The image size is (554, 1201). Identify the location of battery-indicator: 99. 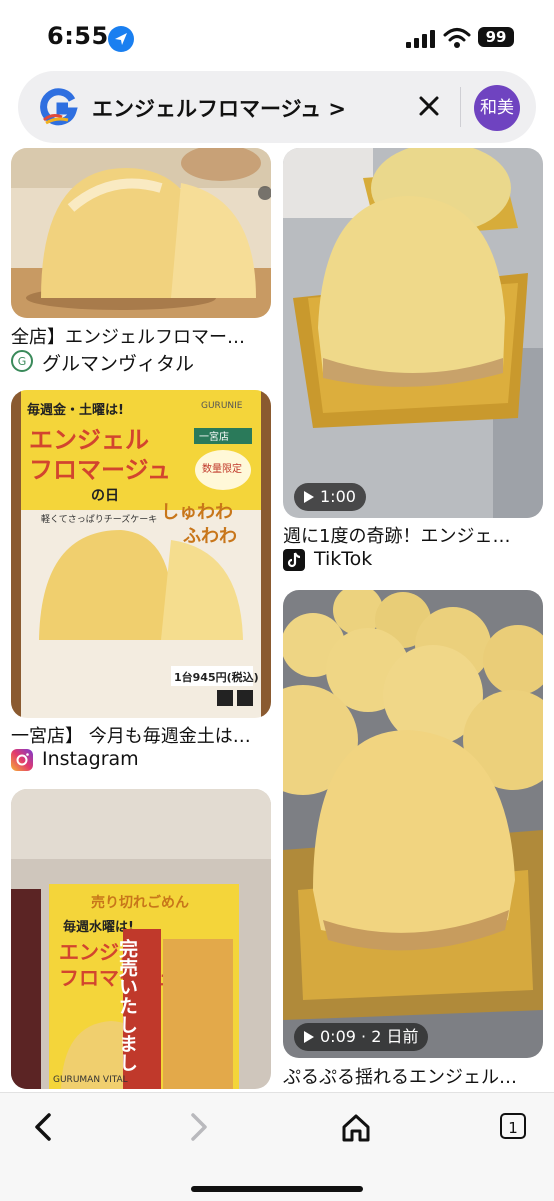
(496, 37).